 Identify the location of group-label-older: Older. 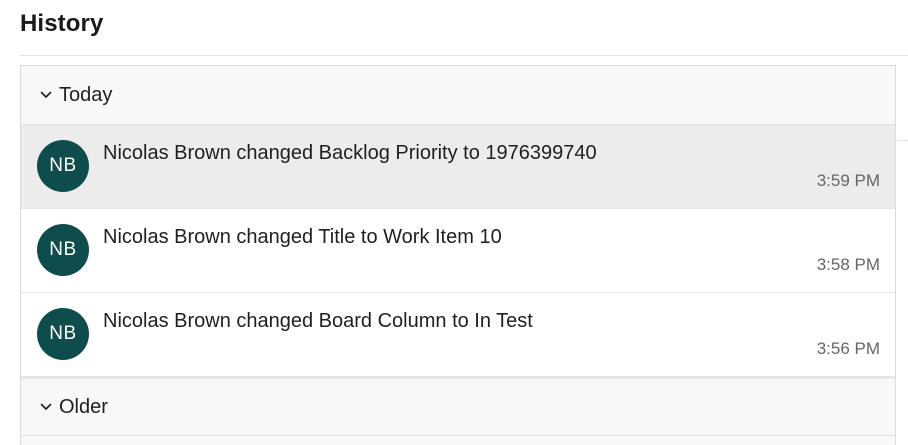
(83, 406).